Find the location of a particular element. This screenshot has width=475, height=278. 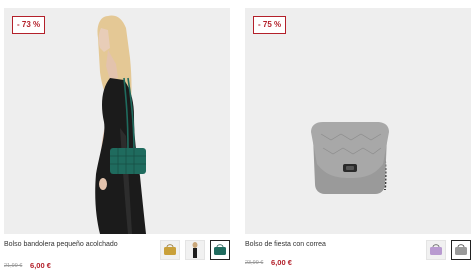

silver-bag-icon is located at coordinates (461, 249).